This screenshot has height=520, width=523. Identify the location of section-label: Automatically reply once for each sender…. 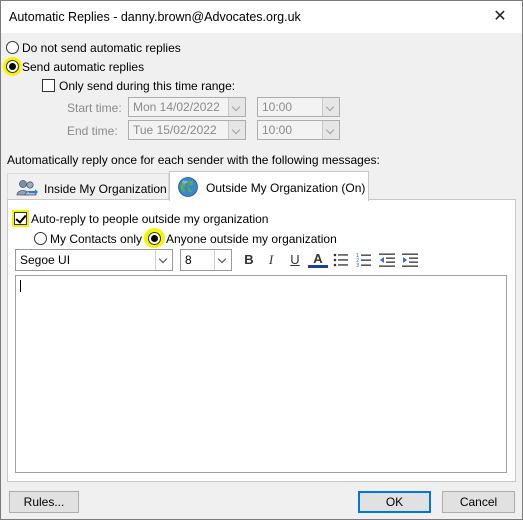
(193, 160).